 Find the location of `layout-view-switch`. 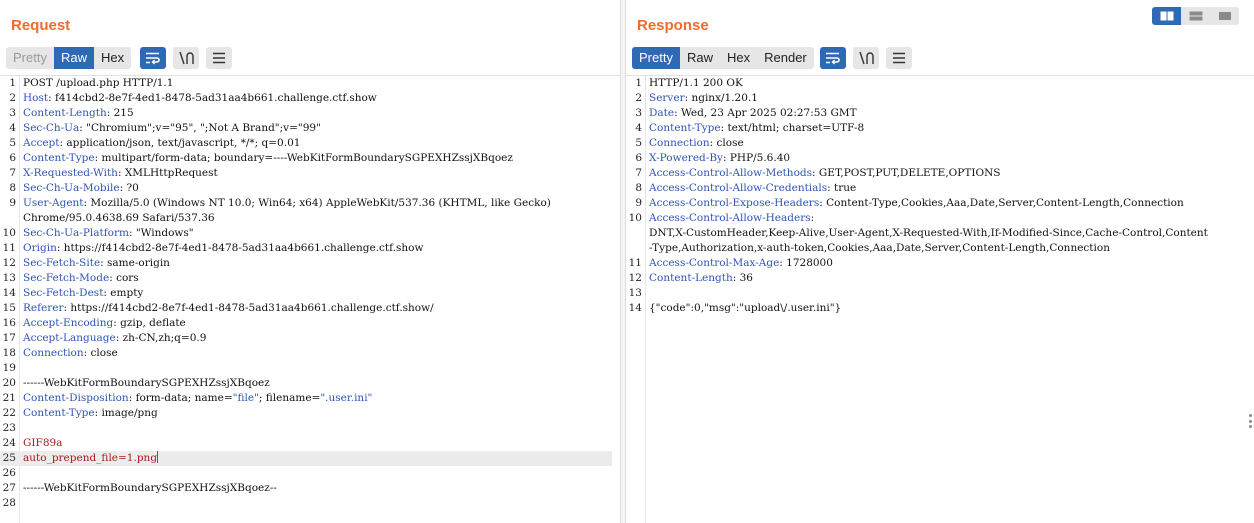

layout-view-switch is located at coordinates (1195, 16).